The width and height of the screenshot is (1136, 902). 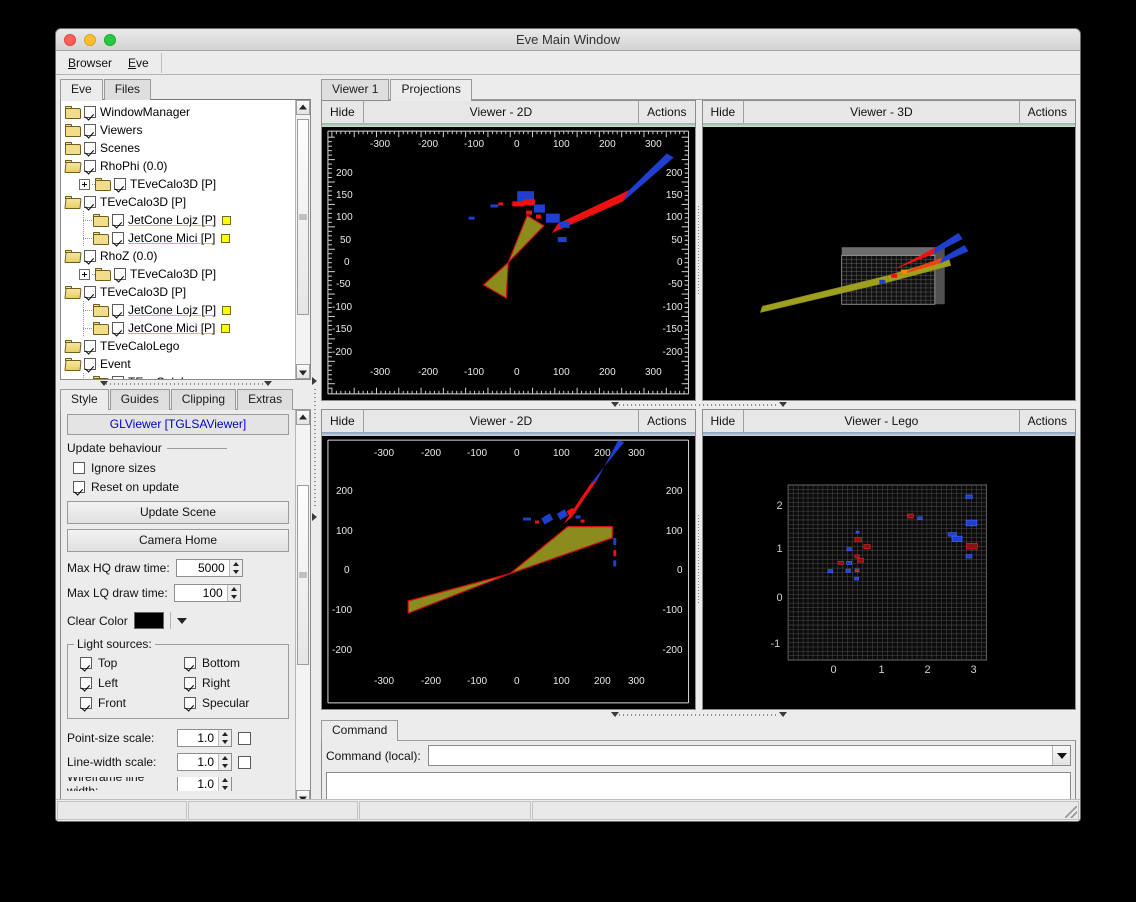 I want to click on tab-command: Command, so click(x=360, y=731).